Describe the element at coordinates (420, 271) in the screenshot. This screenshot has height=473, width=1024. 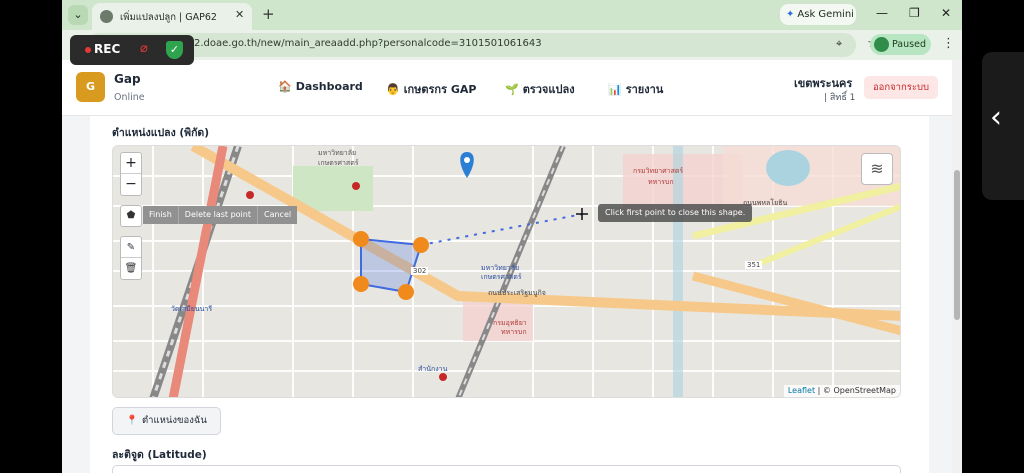
I see `map-label: 302` at that location.